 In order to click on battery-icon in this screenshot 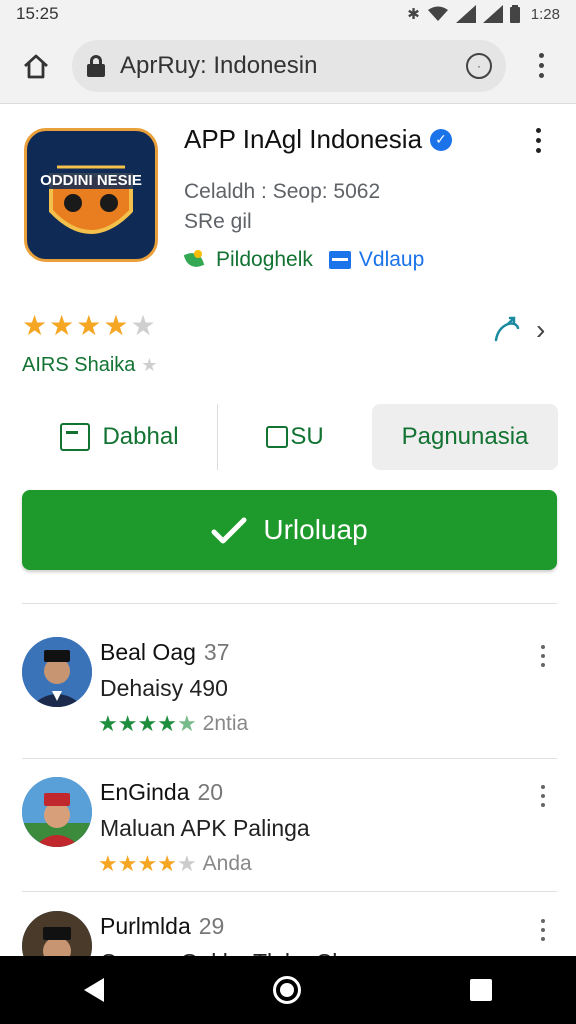, I will do `click(514, 14)`.